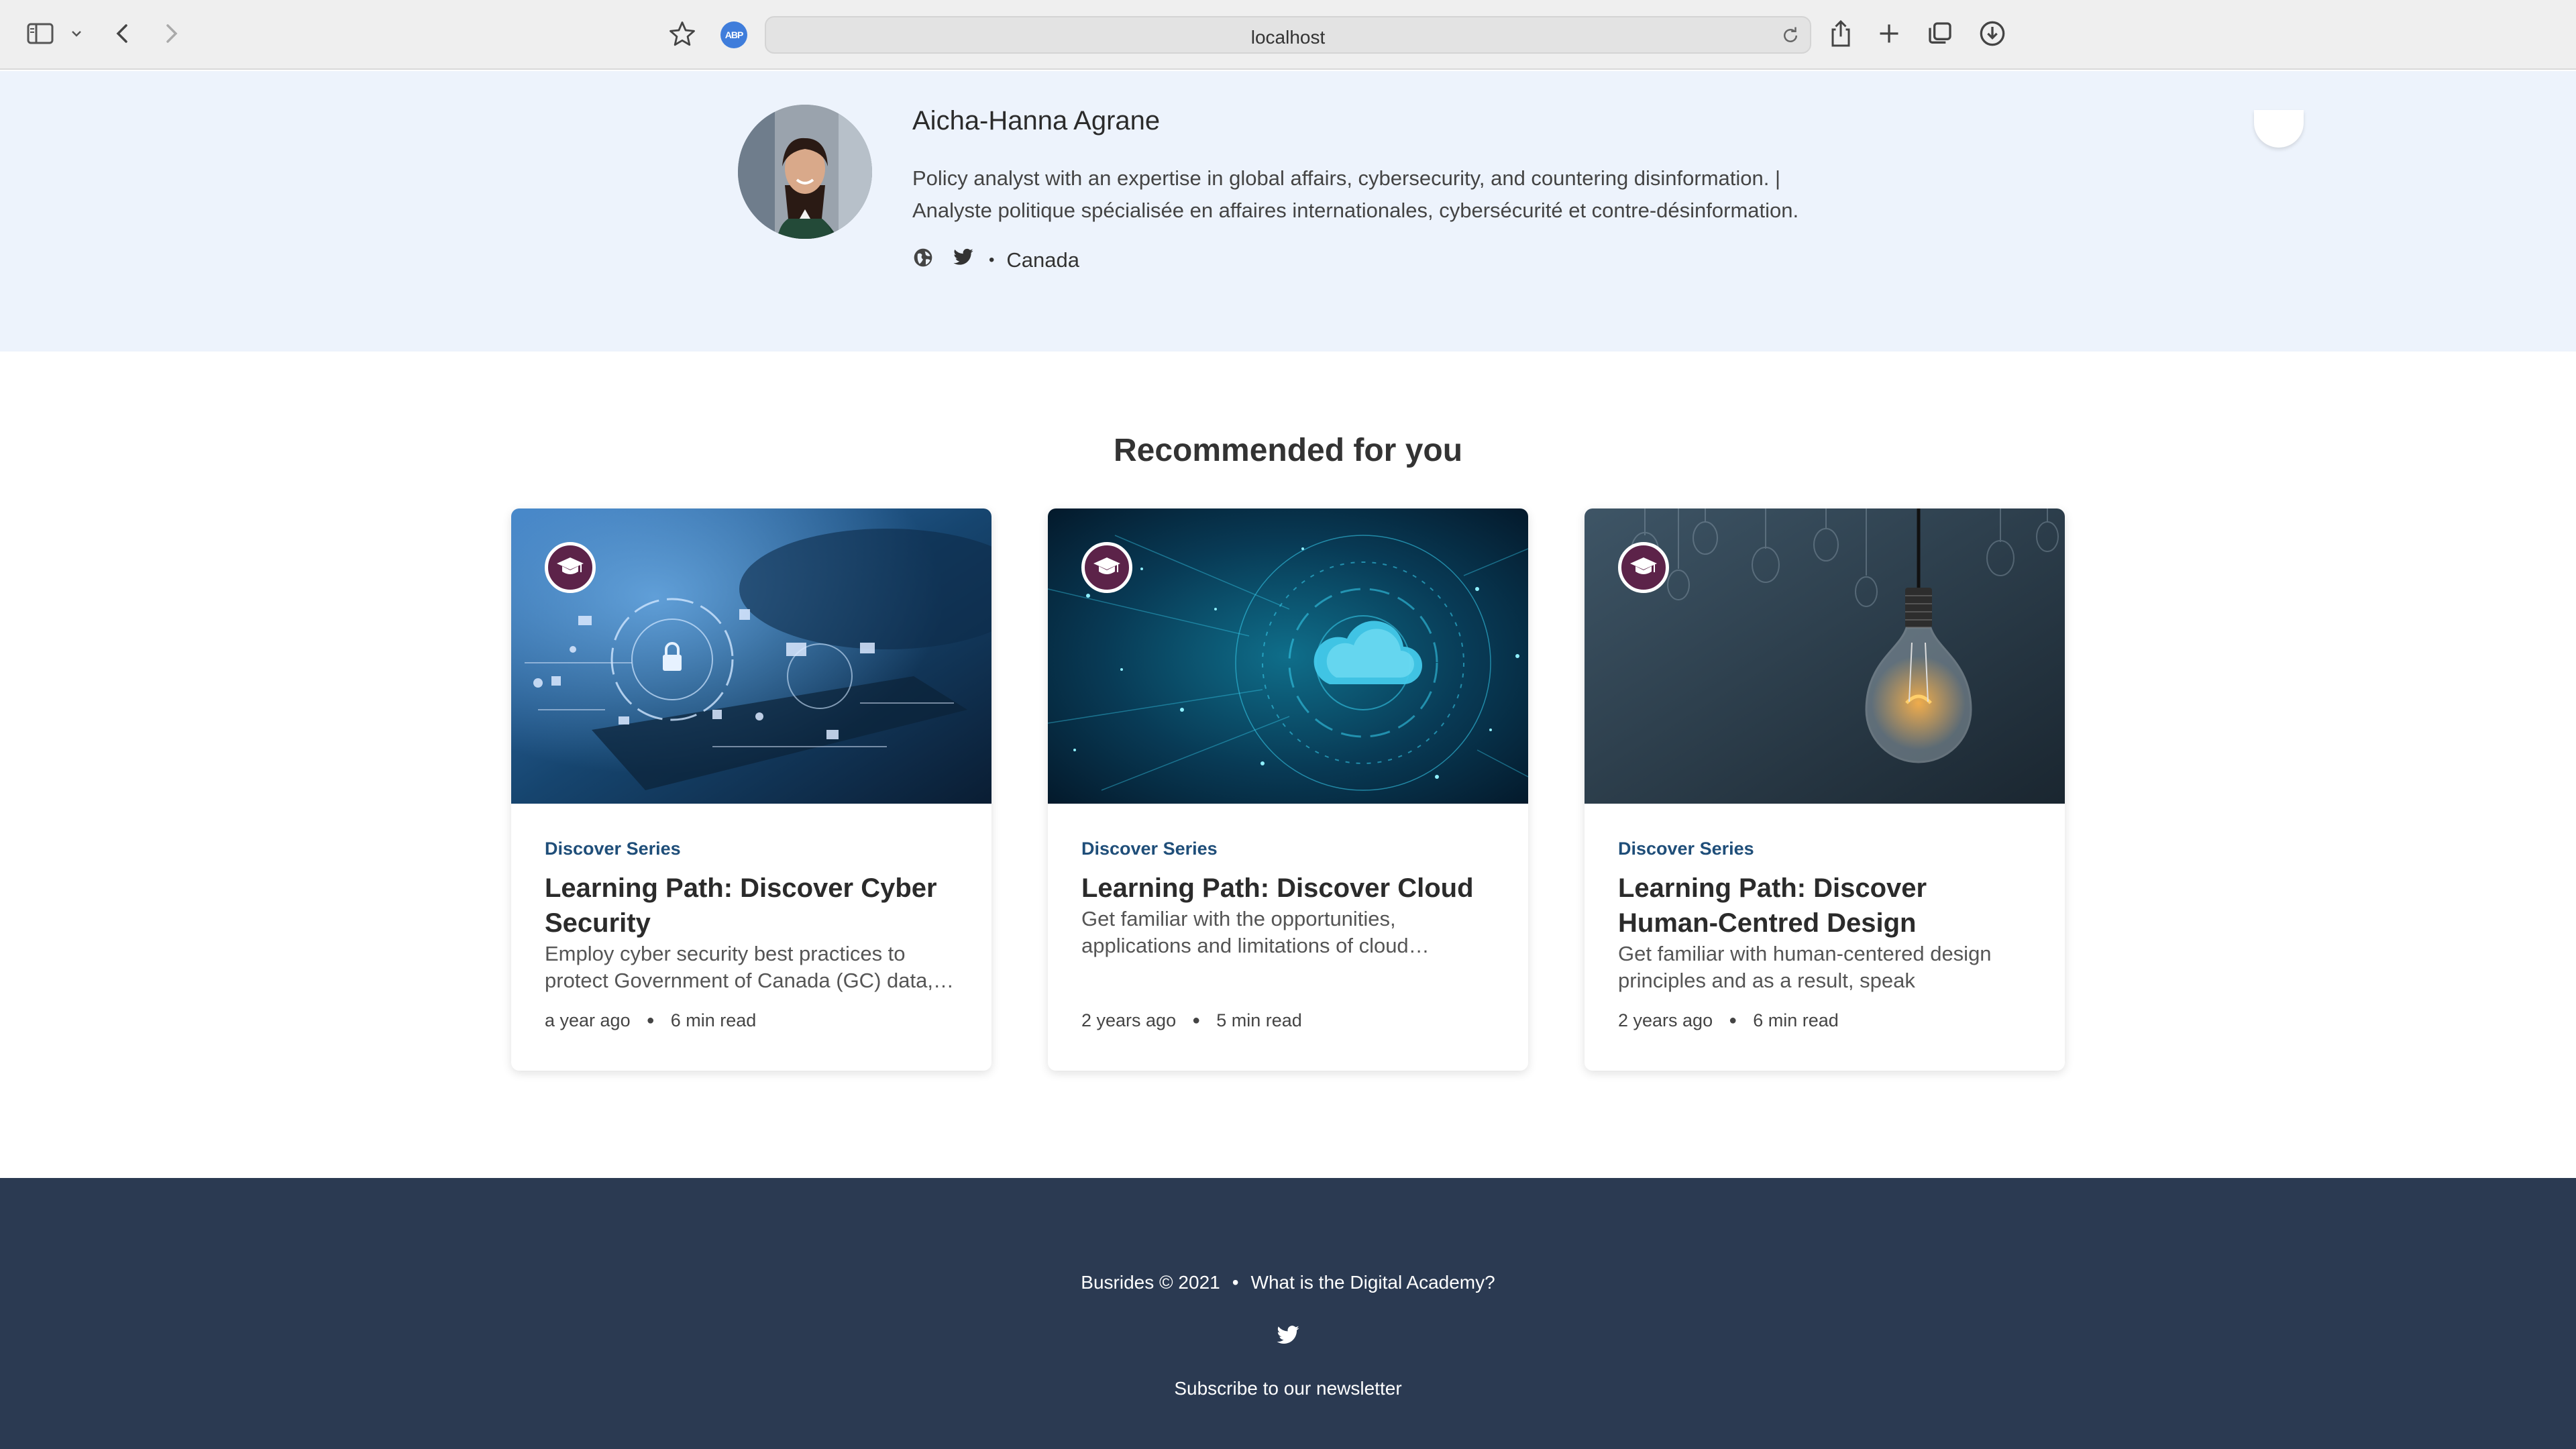 The height and width of the screenshot is (1449, 2576). What do you see at coordinates (1841, 33) in the screenshot?
I see `share-icon` at bounding box center [1841, 33].